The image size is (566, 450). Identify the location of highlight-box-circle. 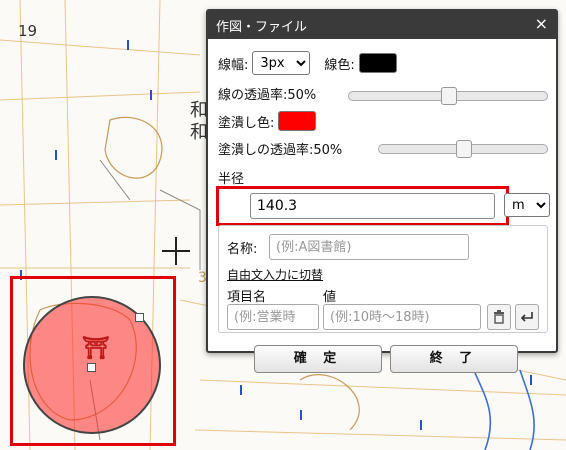
(93, 361).